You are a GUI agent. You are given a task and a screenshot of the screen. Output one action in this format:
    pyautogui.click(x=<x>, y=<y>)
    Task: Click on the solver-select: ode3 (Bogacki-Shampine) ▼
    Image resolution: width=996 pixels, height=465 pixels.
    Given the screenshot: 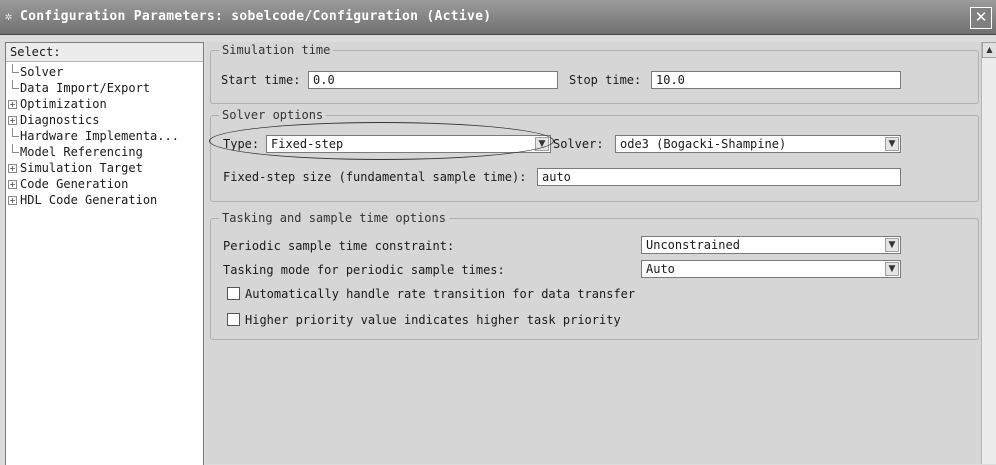 What is the action you would take?
    pyautogui.click(x=758, y=144)
    